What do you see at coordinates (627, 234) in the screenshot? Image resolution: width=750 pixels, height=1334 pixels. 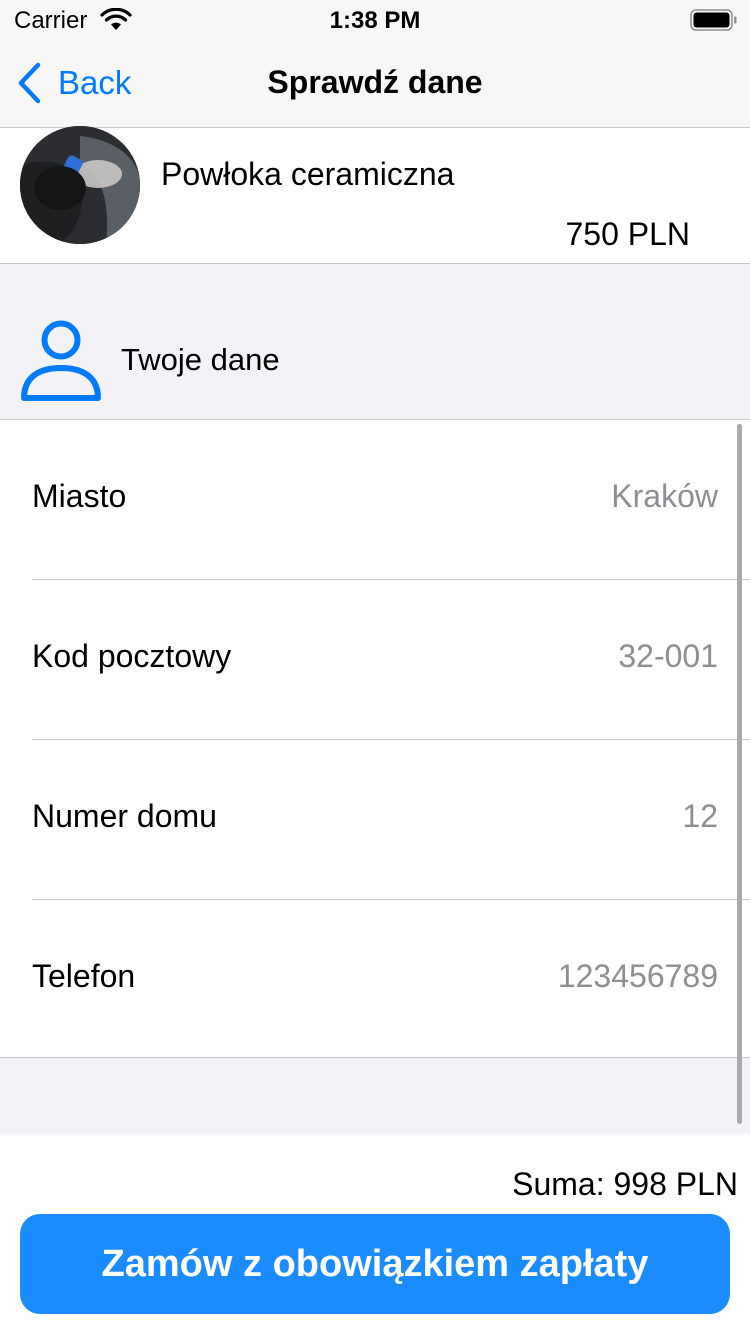 I see `product-price: 750 PLN` at bounding box center [627, 234].